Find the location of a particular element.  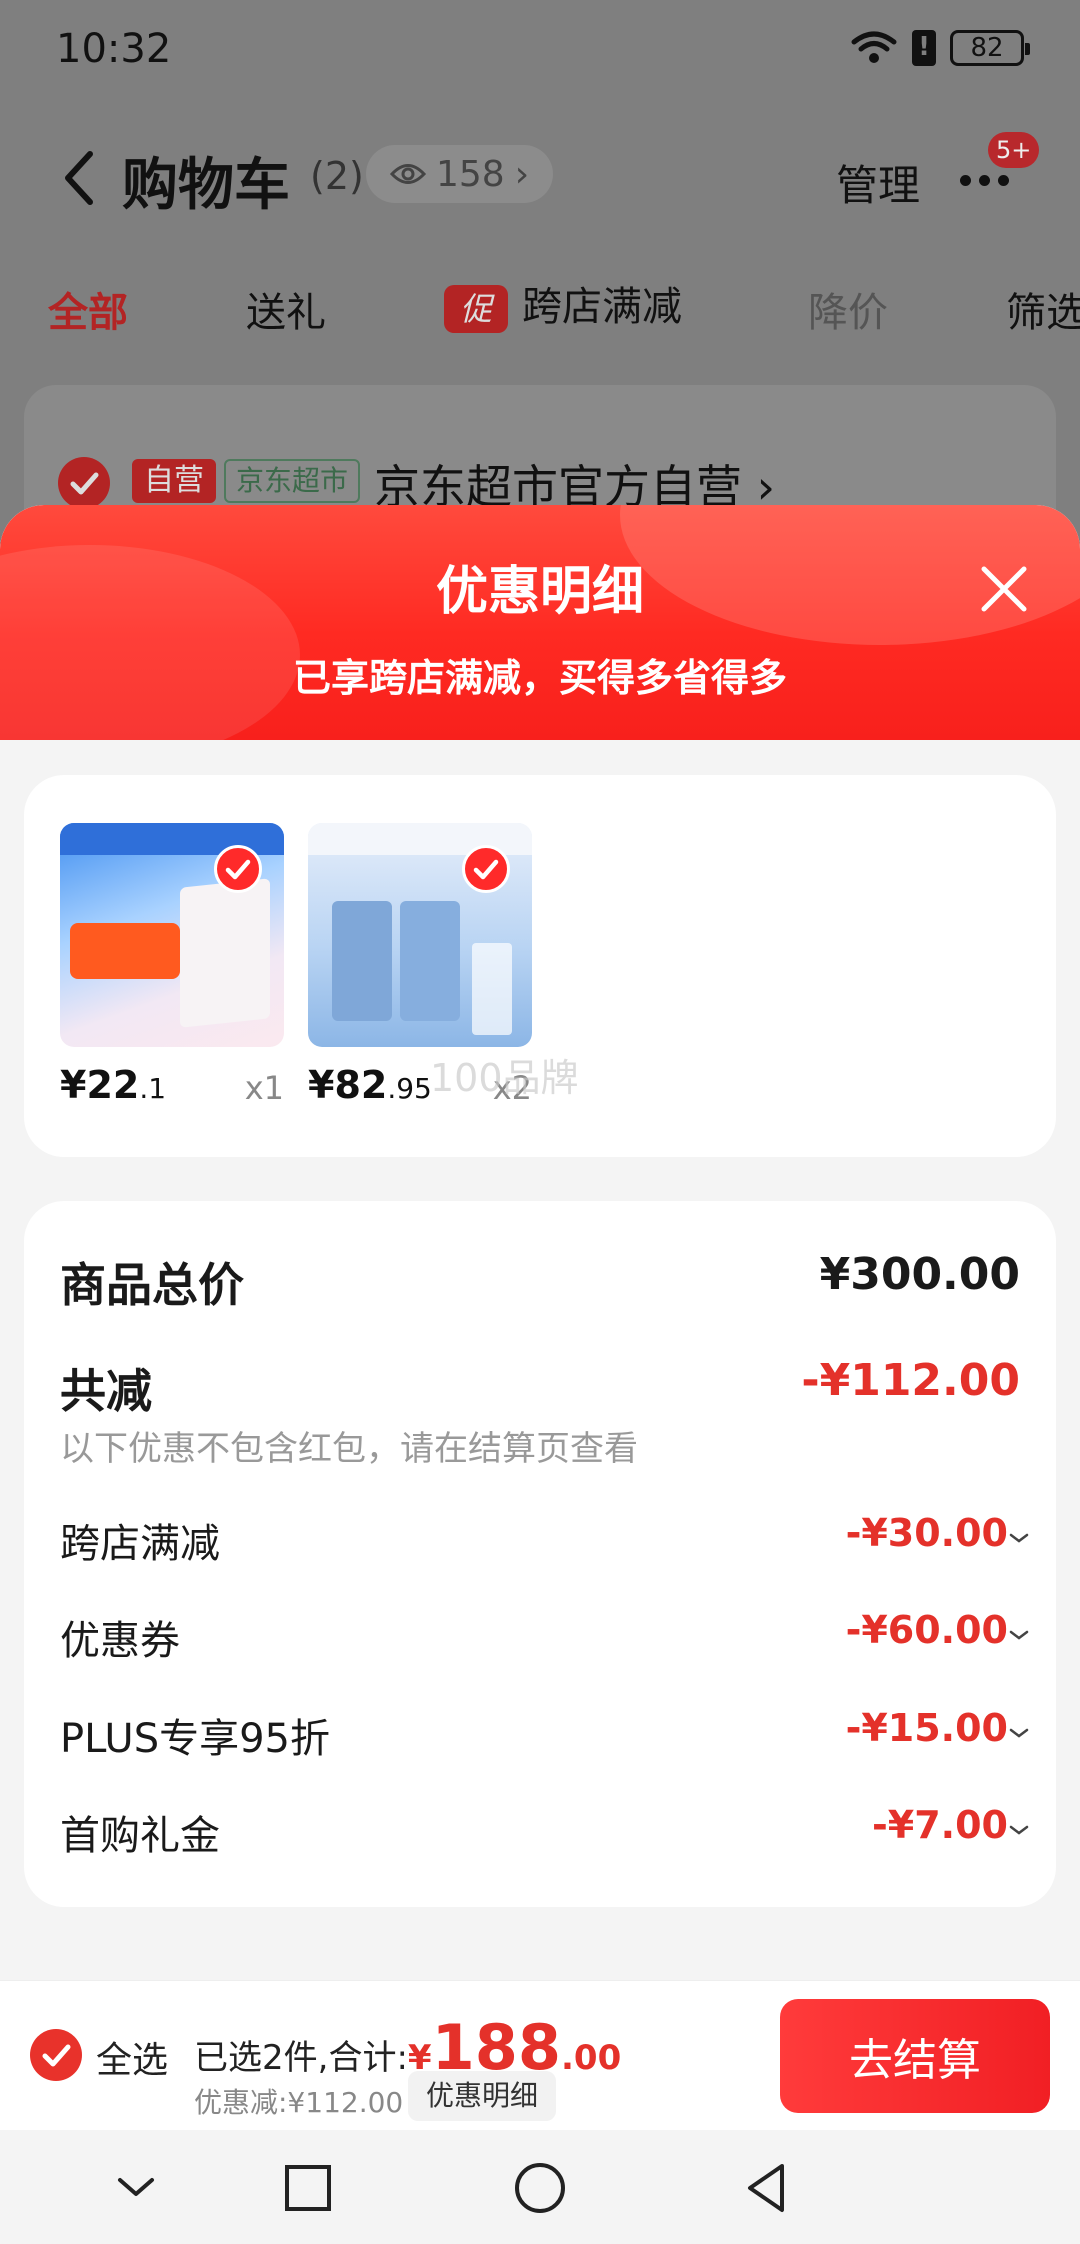

tab-all: 全部 is located at coordinates (88, 309).